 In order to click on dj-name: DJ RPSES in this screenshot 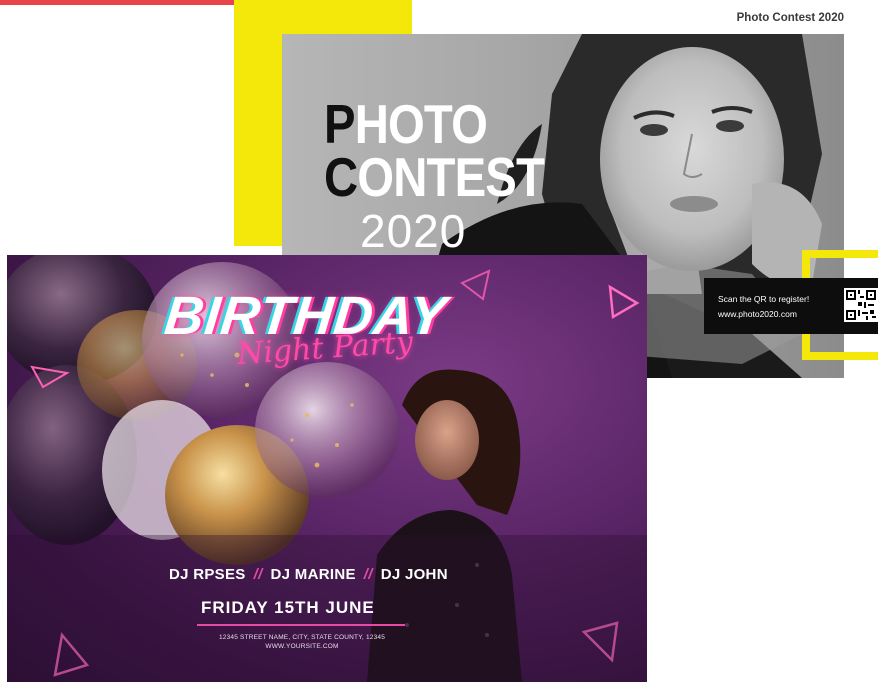, I will do `click(207, 574)`.